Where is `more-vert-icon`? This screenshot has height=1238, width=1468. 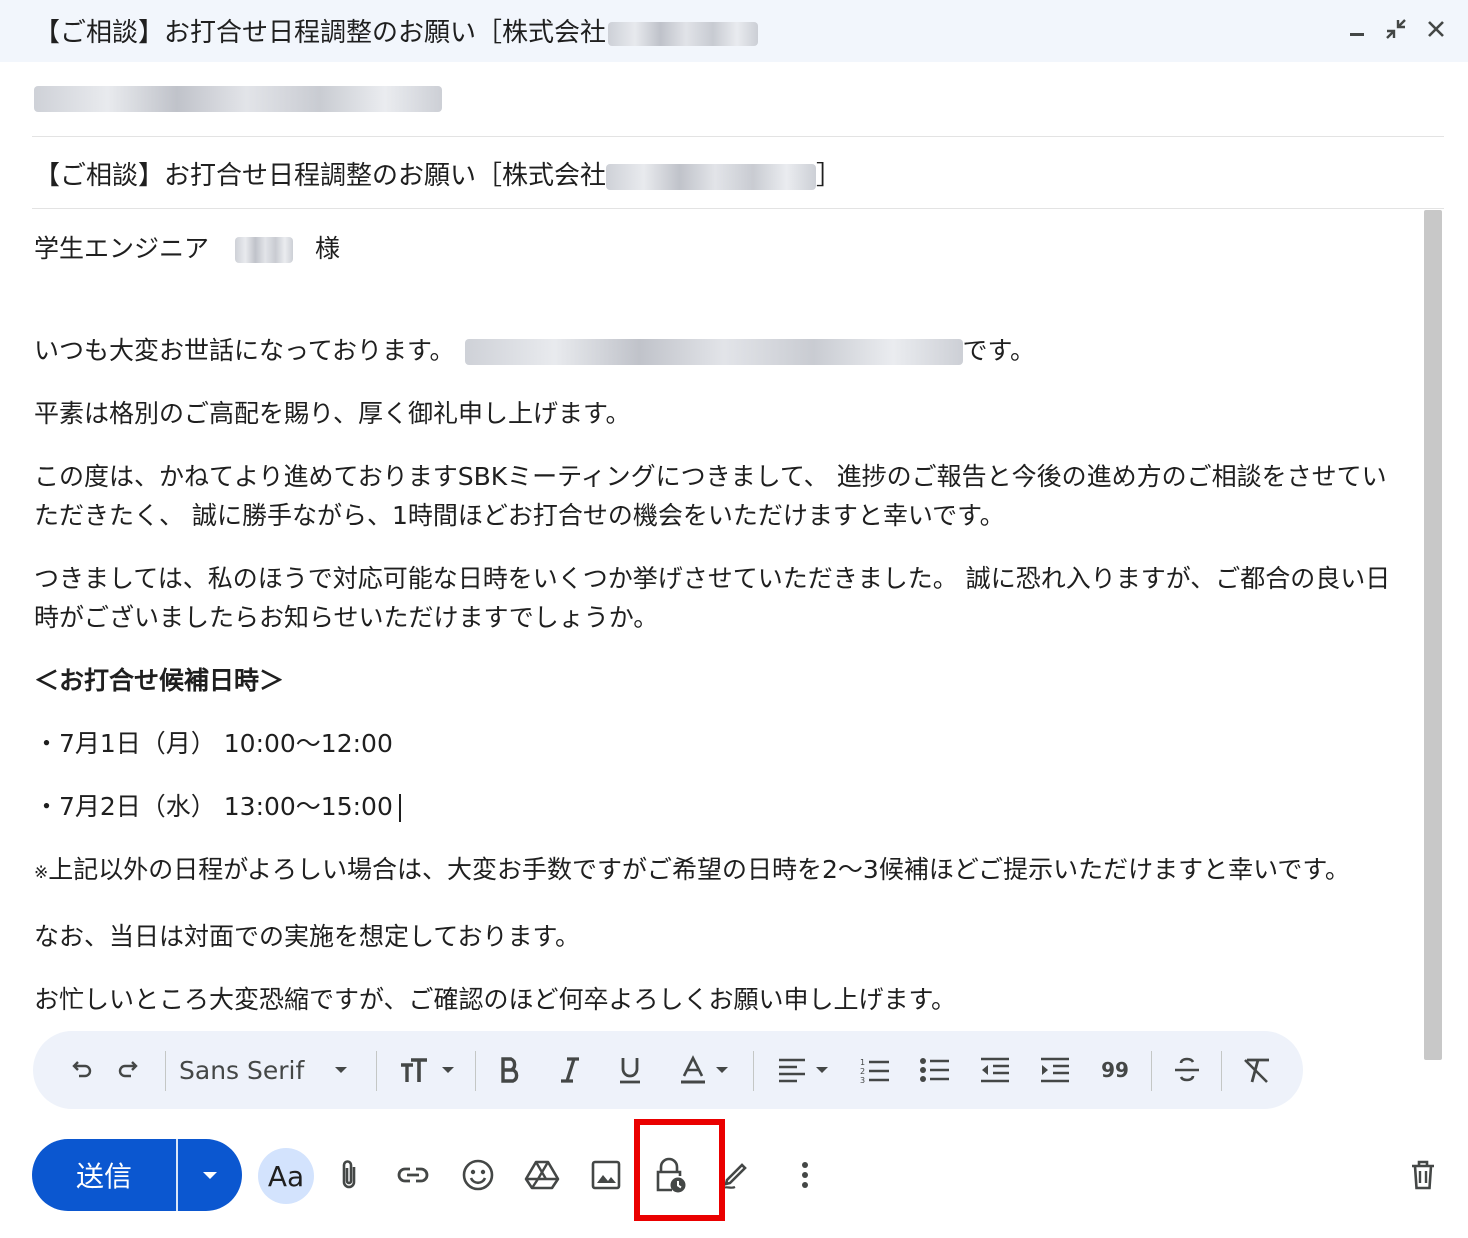 more-vert-icon is located at coordinates (805, 1175).